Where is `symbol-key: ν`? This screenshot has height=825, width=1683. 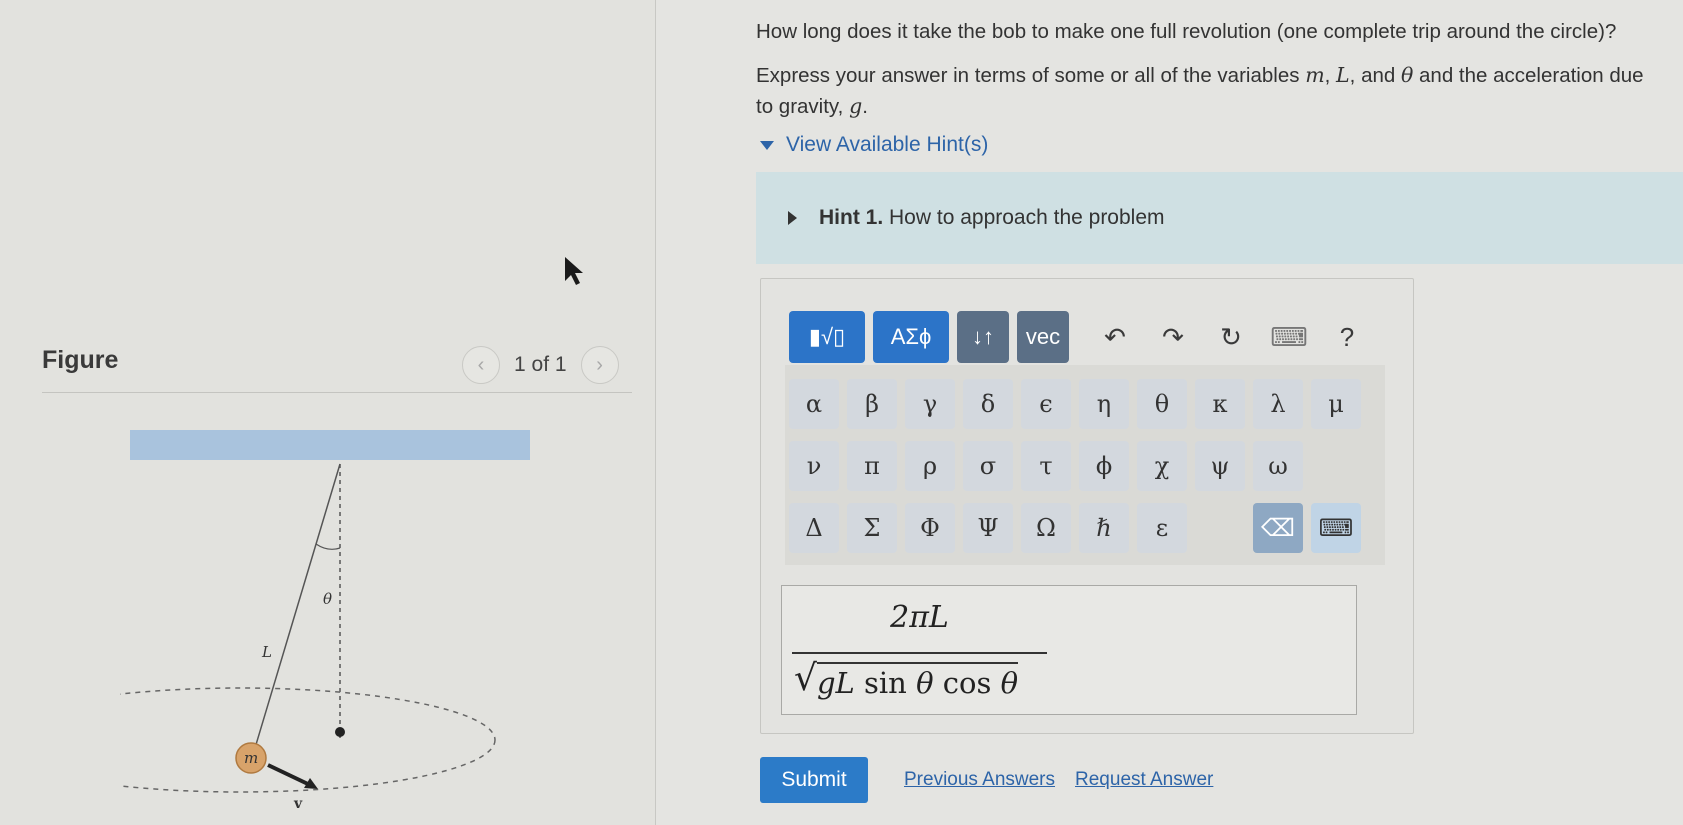
symbol-key: ν is located at coordinates (814, 466).